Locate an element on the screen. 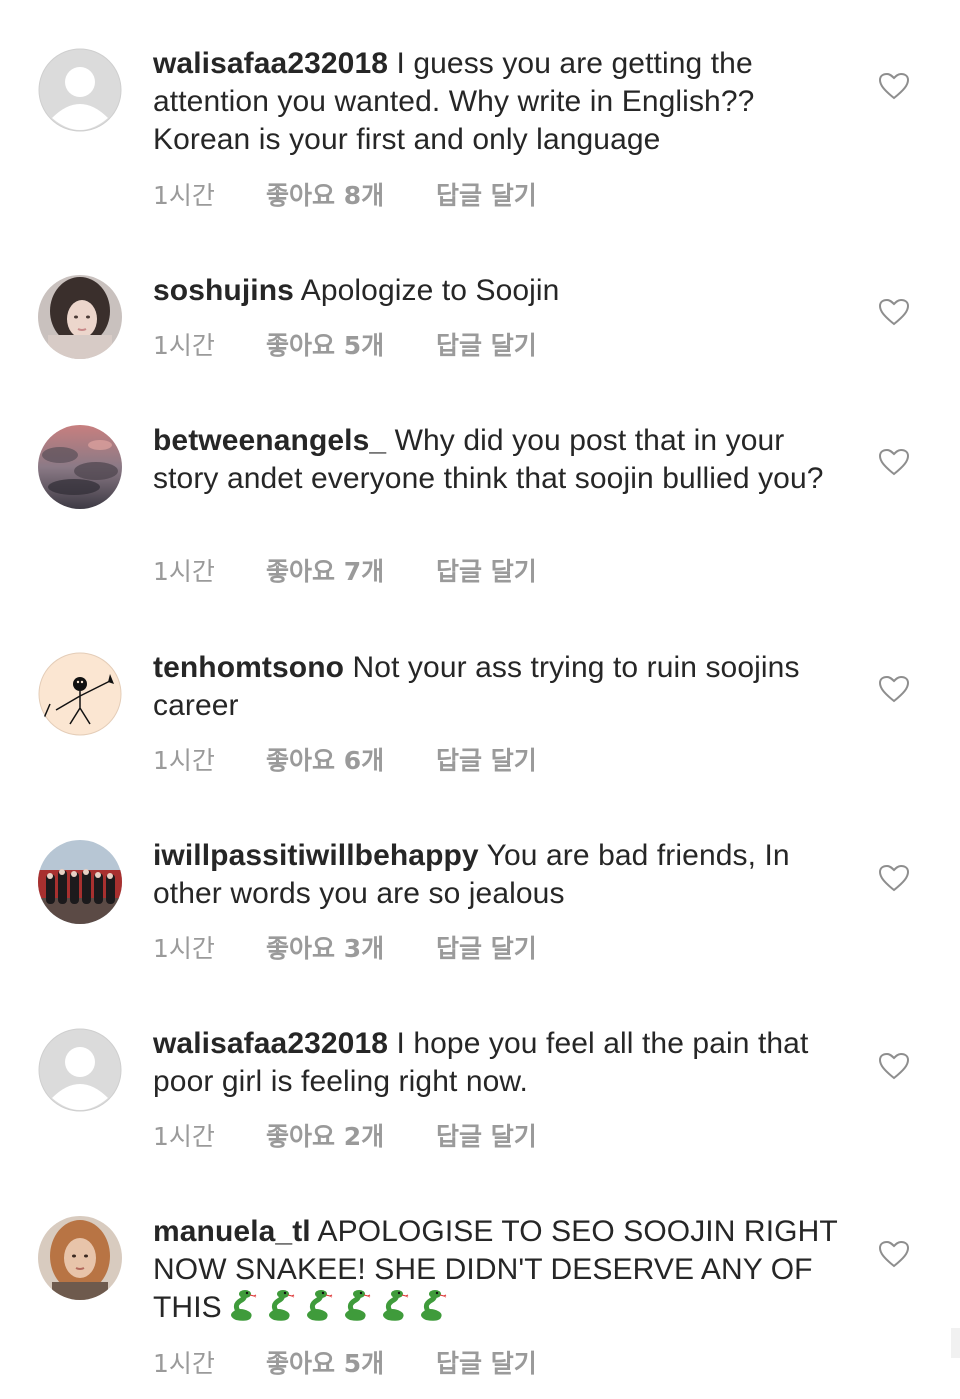  likes-count: 좋아요 3개 is located at coordinates (325, 947).